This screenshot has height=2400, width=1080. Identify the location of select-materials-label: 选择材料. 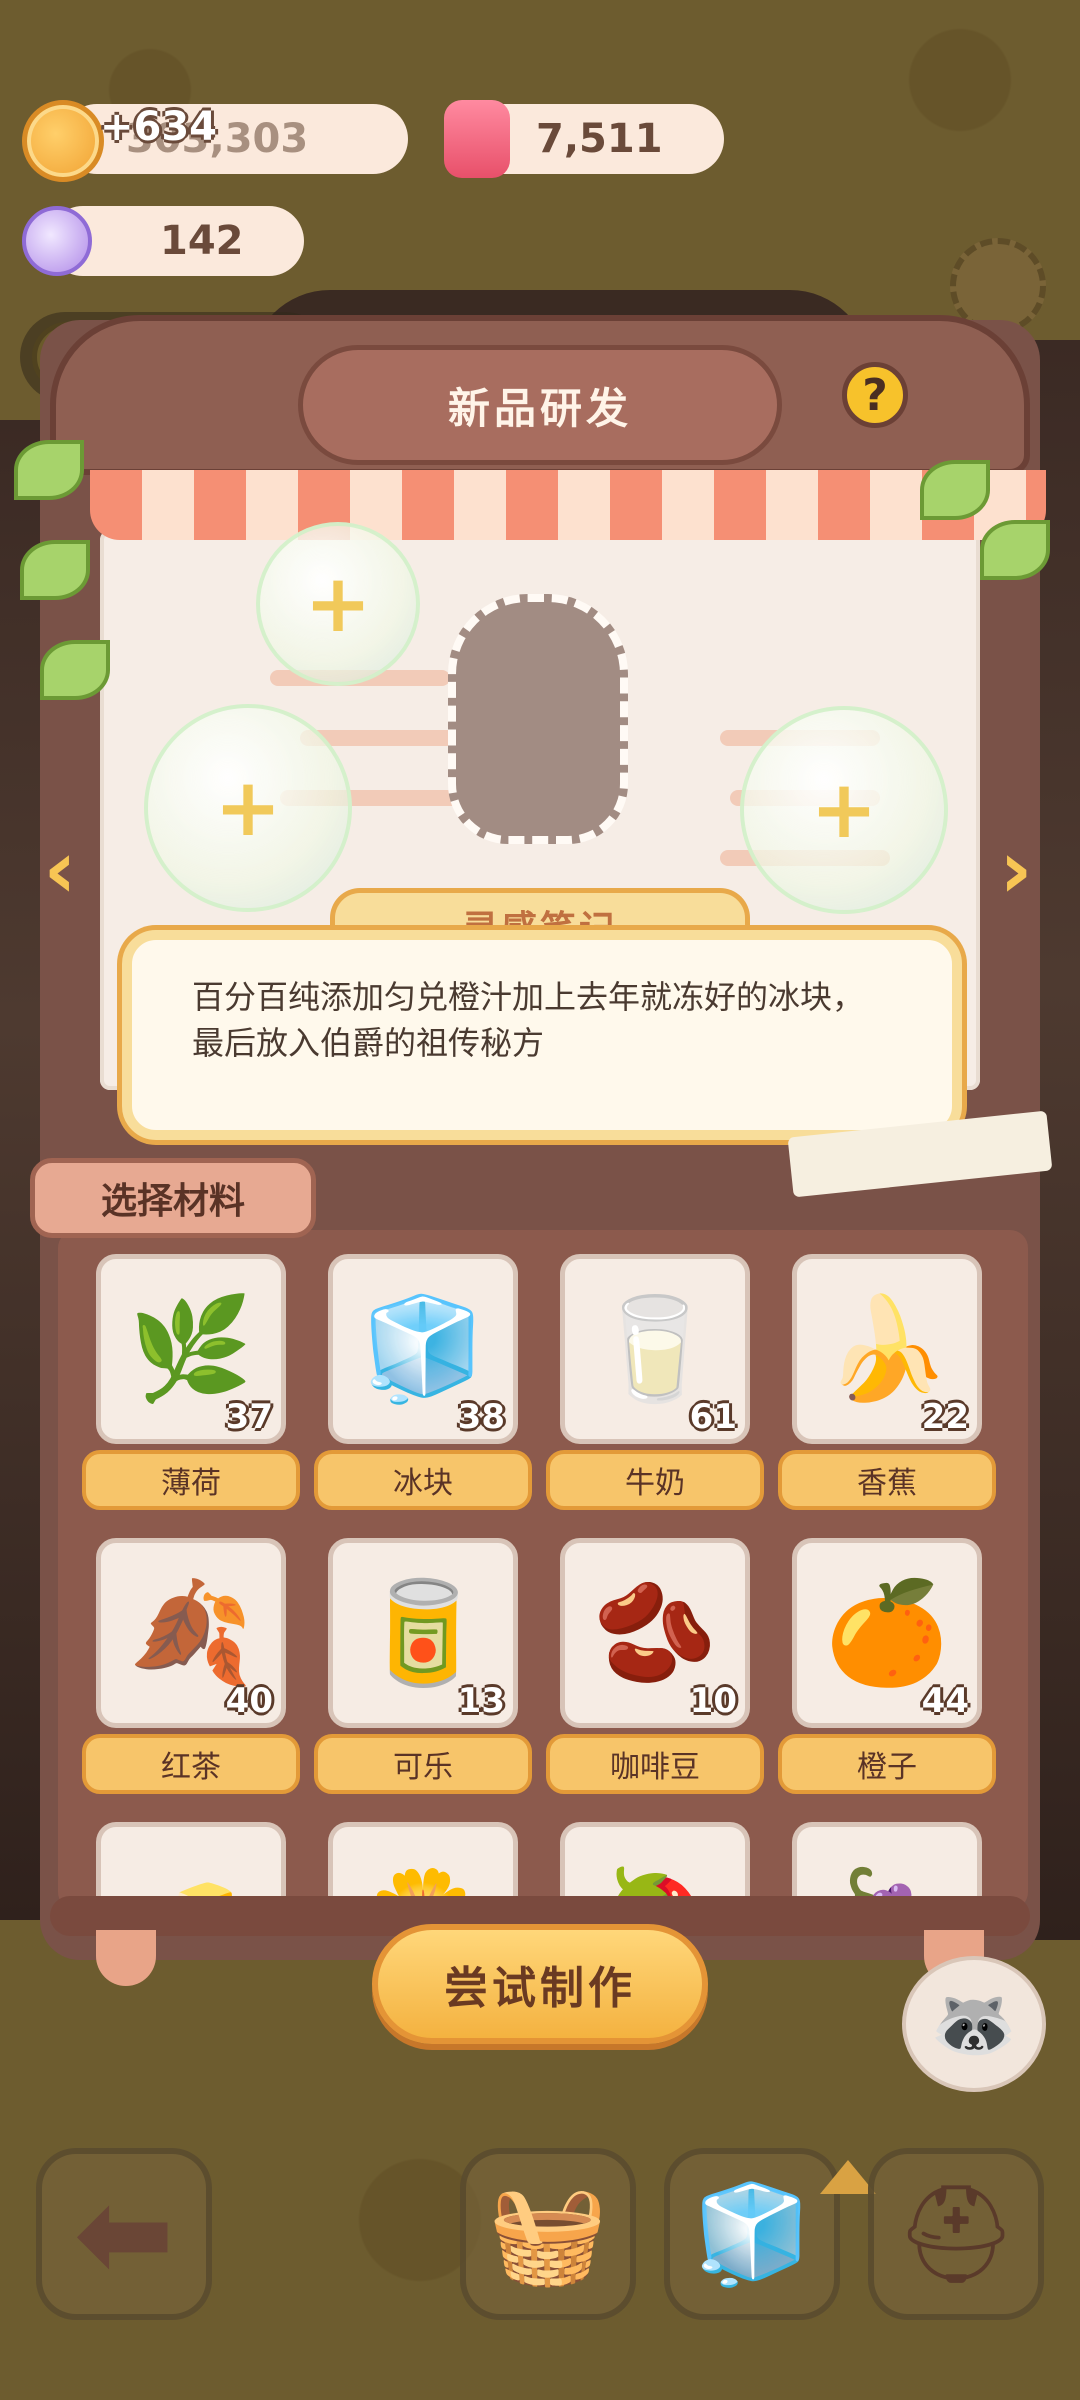
(172, 1201).